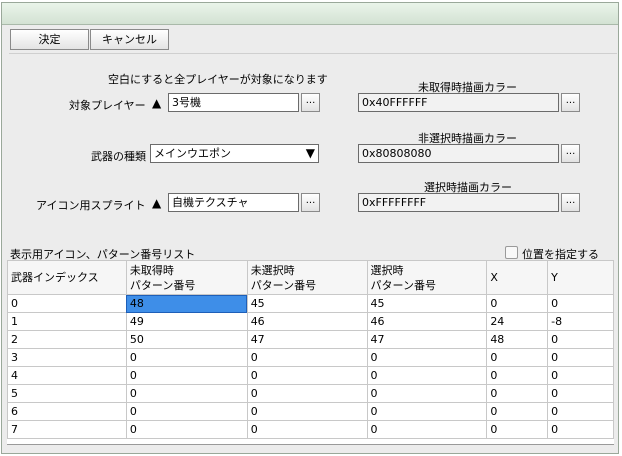  I want to click on column-header-selected-pattern: 選択時 パターン番号, so click(427, 277).